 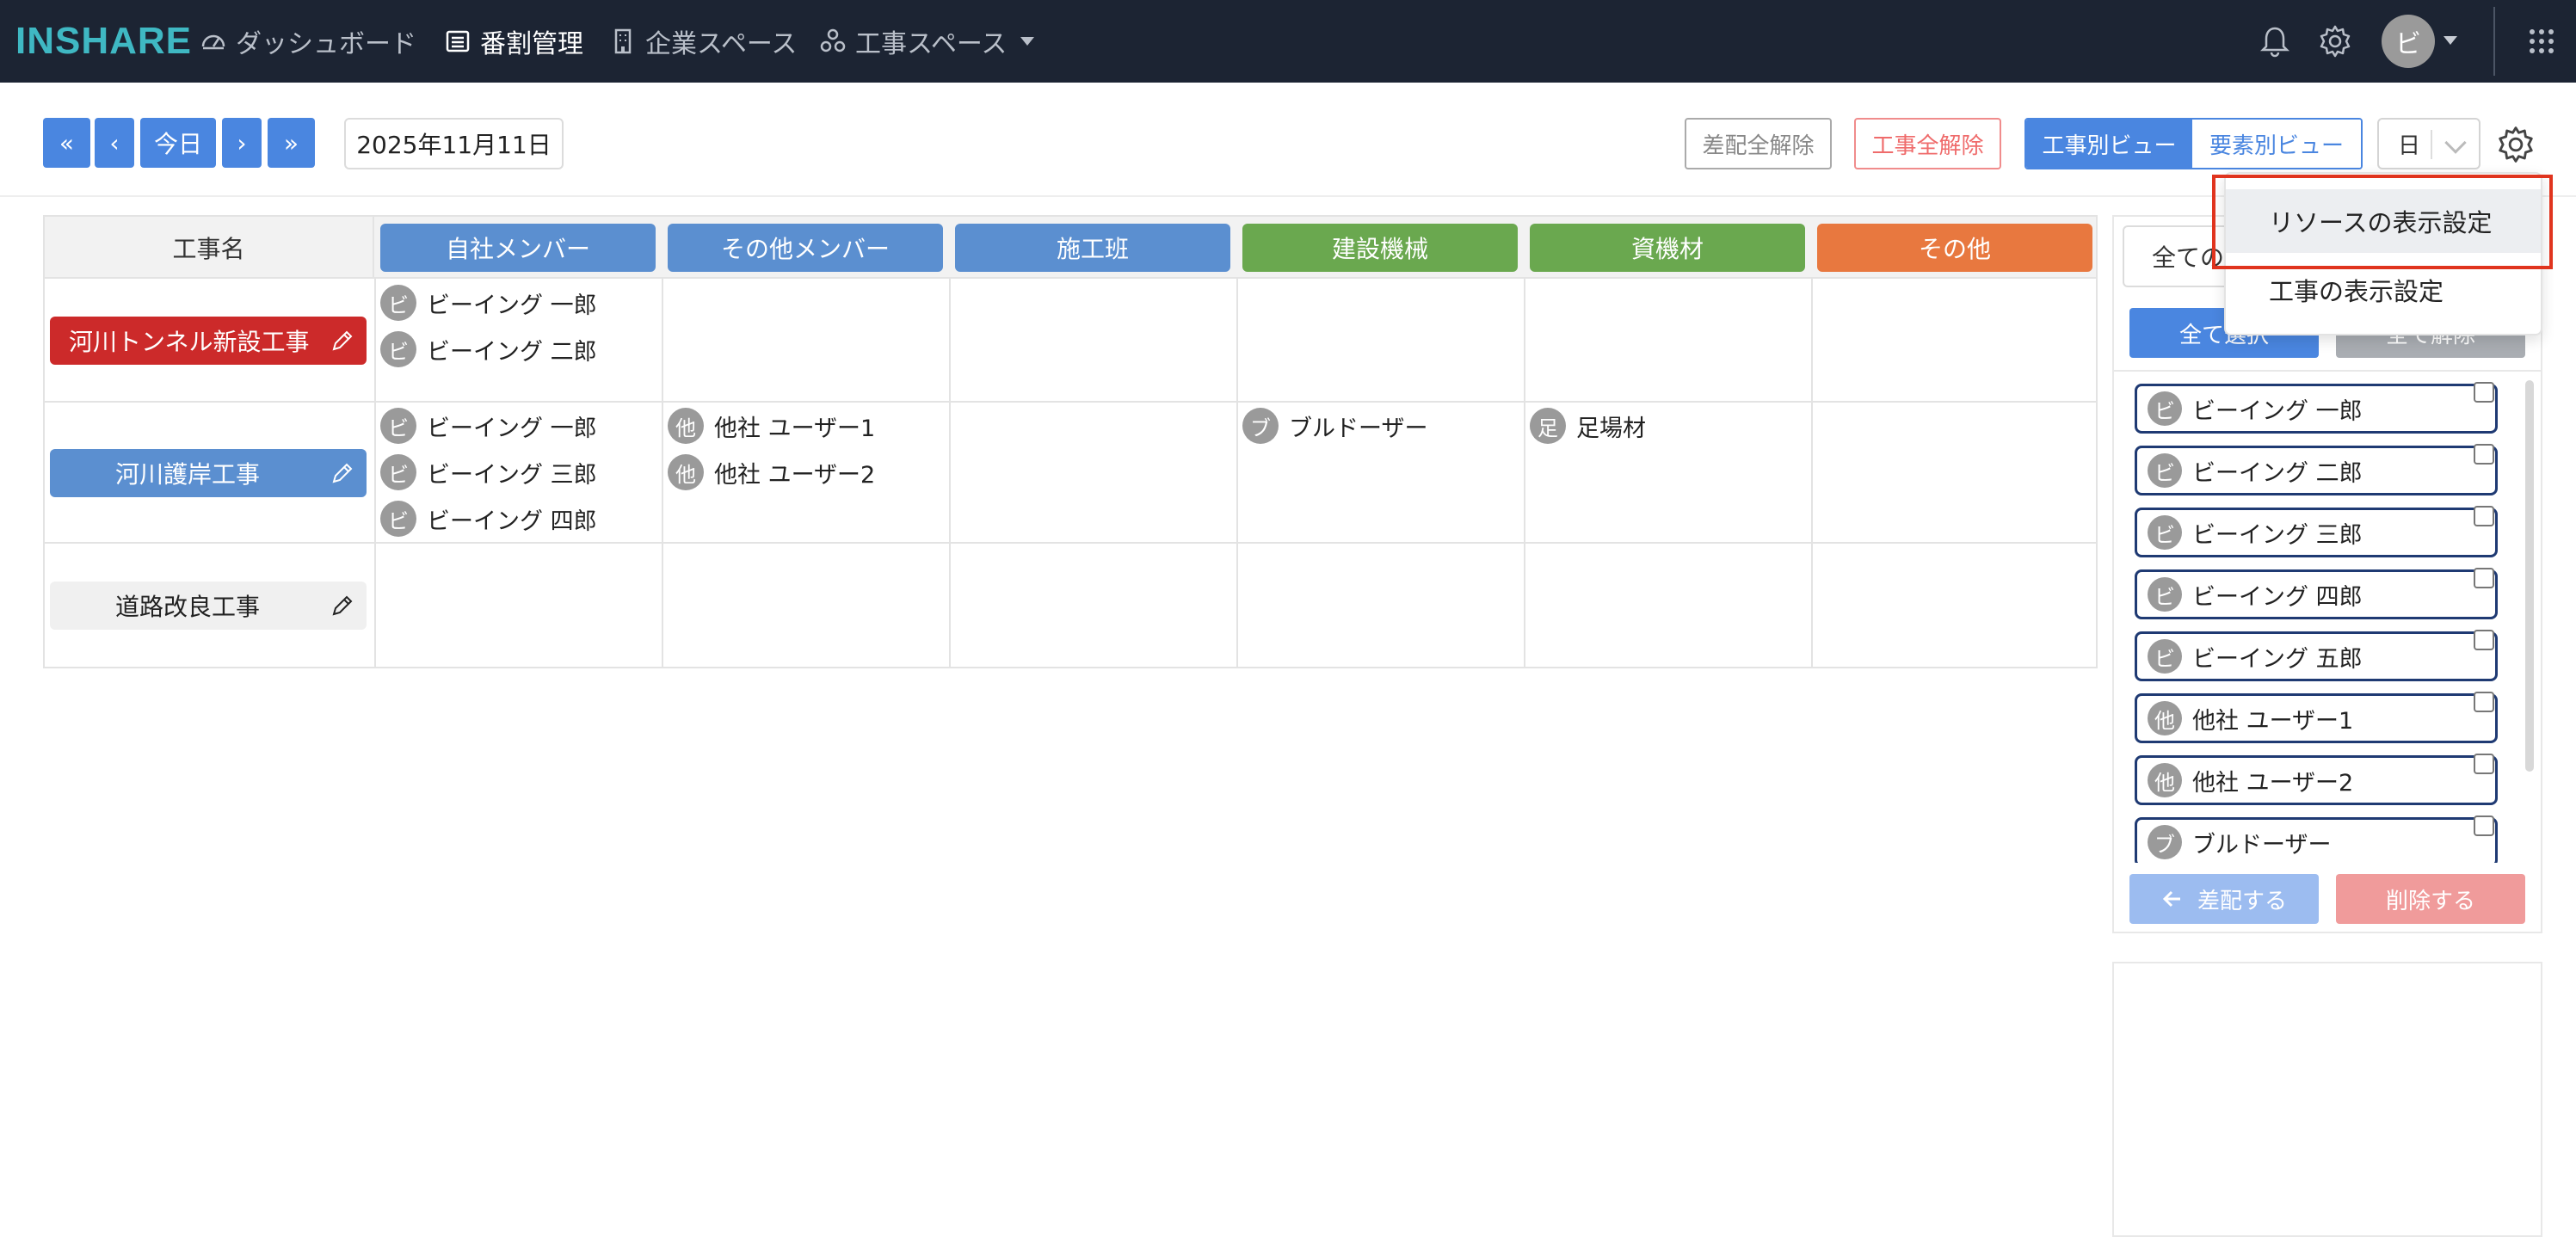 I want to click on arrow-left-icon, so click(x=2171, y=899).